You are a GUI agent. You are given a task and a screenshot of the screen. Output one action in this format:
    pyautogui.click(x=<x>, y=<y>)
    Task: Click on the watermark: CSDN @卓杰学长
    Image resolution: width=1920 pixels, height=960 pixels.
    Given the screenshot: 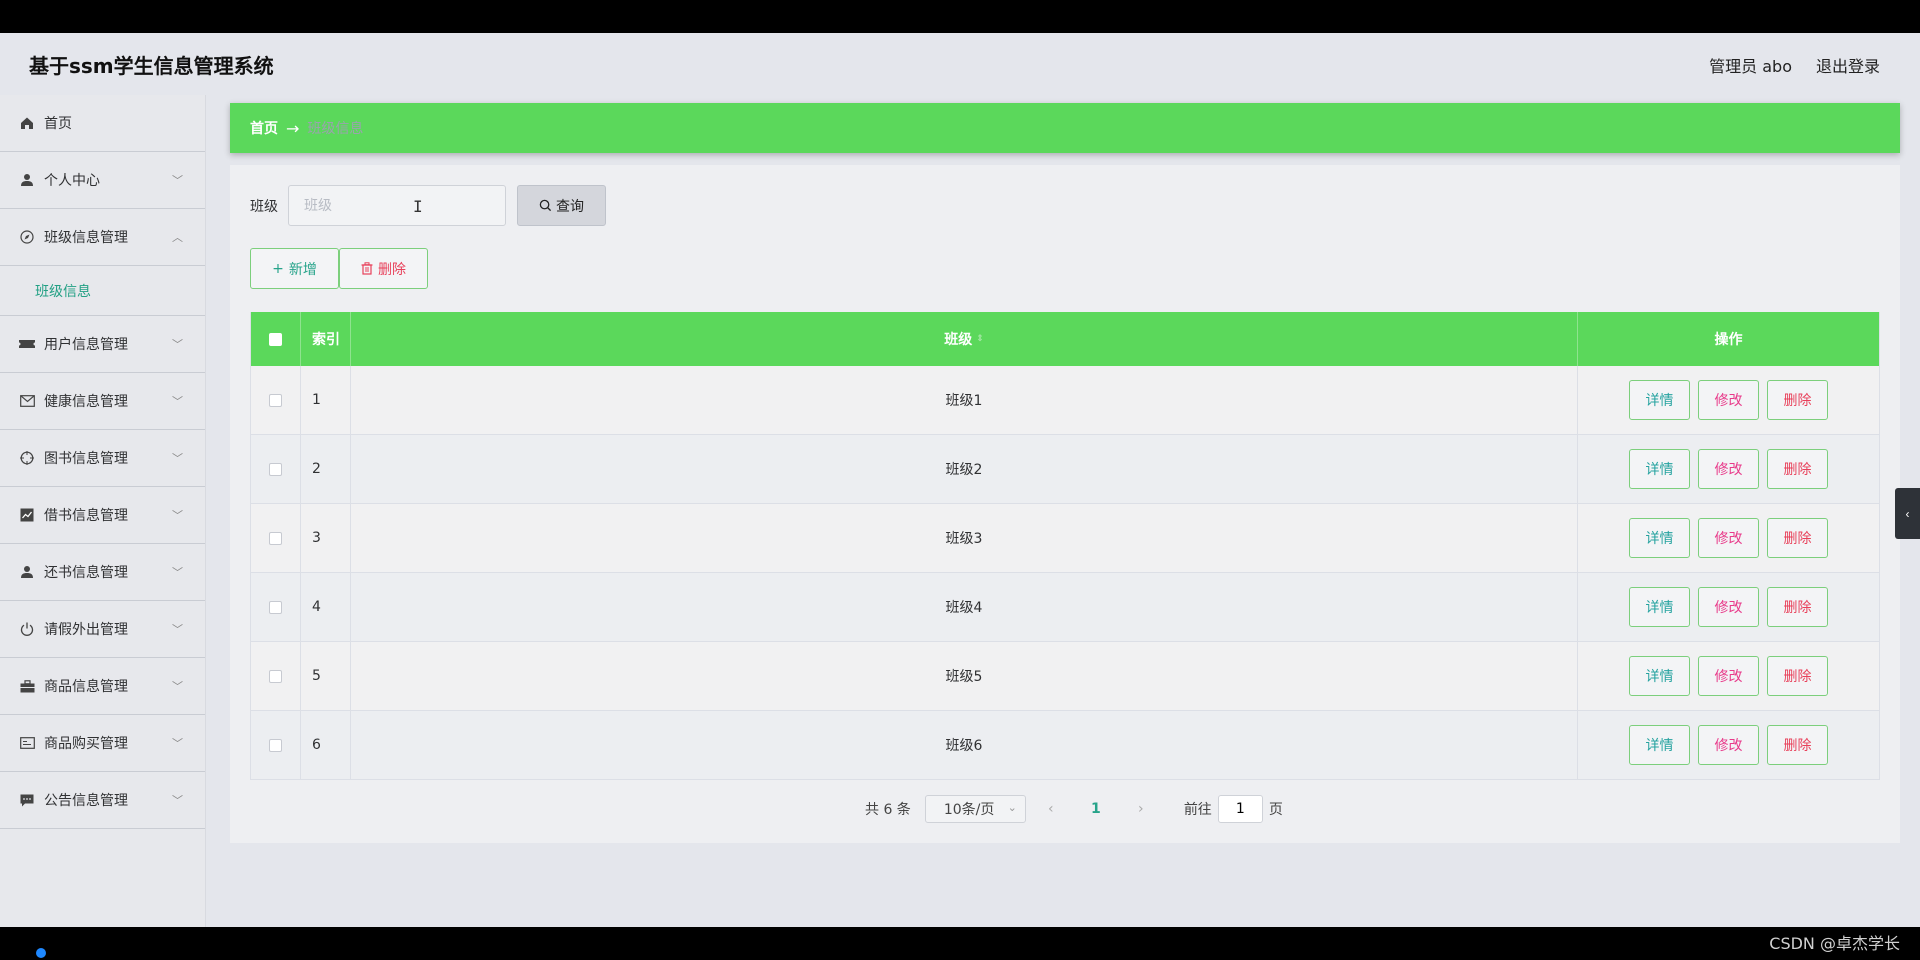 What is the action you would take?
    pyautogui.click(x=1834, y=943)
    